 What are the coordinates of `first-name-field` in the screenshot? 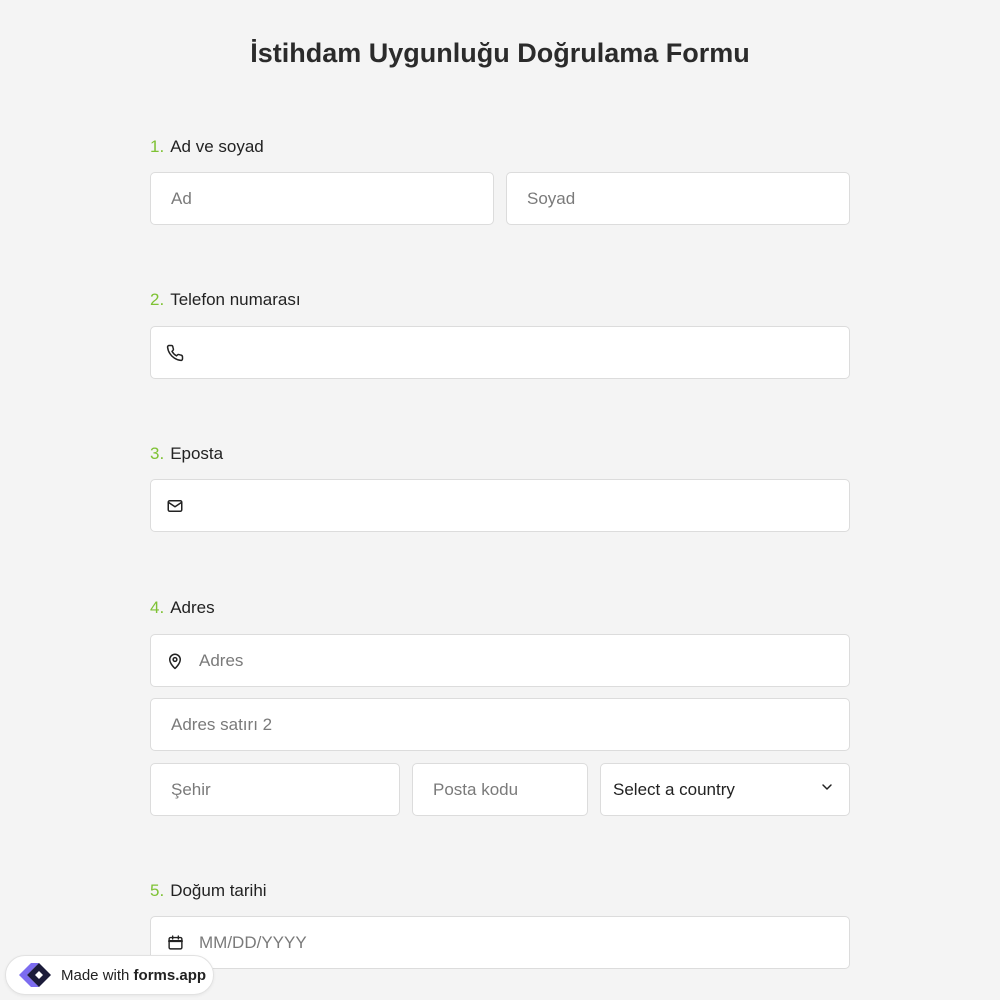 It's located at (322, 198).